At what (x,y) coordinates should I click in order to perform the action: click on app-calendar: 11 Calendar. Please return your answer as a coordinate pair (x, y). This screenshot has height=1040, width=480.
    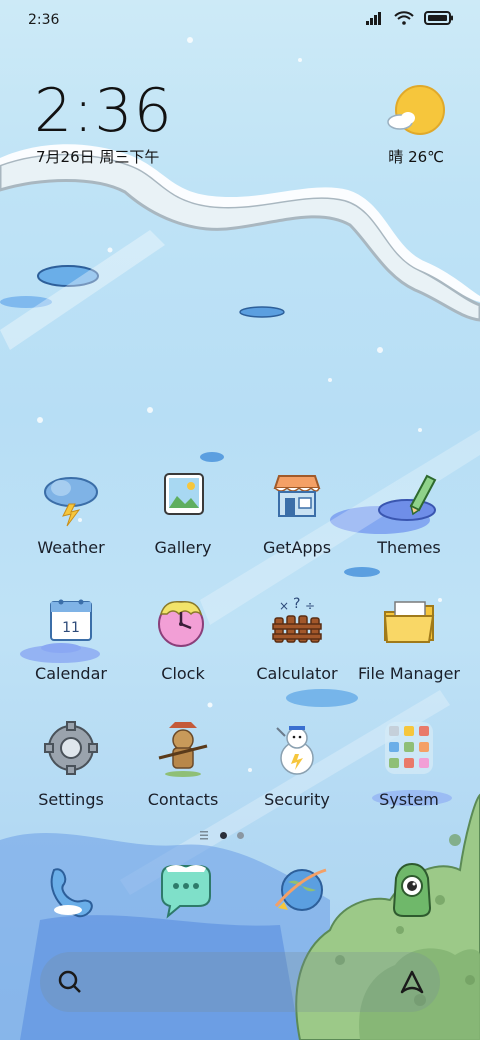
    Looking at the image, I should click on (71, 647).